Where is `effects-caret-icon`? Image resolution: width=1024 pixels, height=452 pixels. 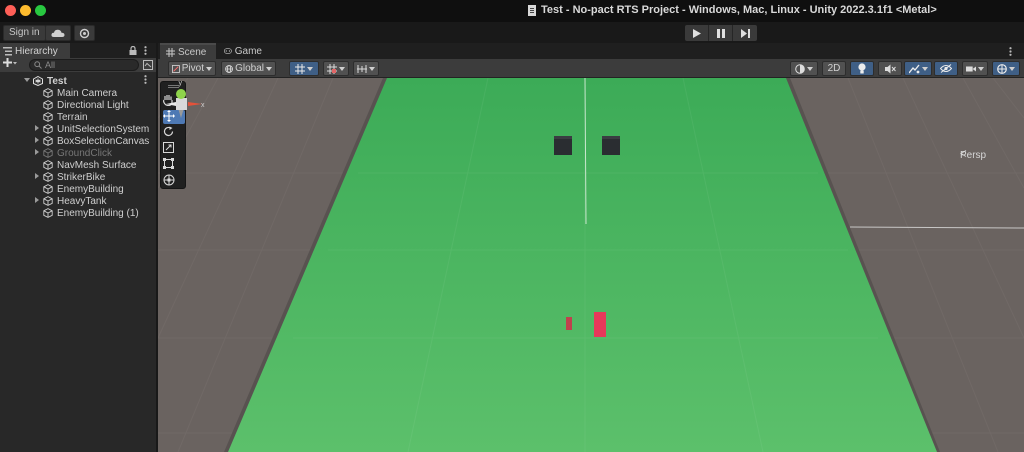 effects-caret-icon is located at coordinates (924, 68).